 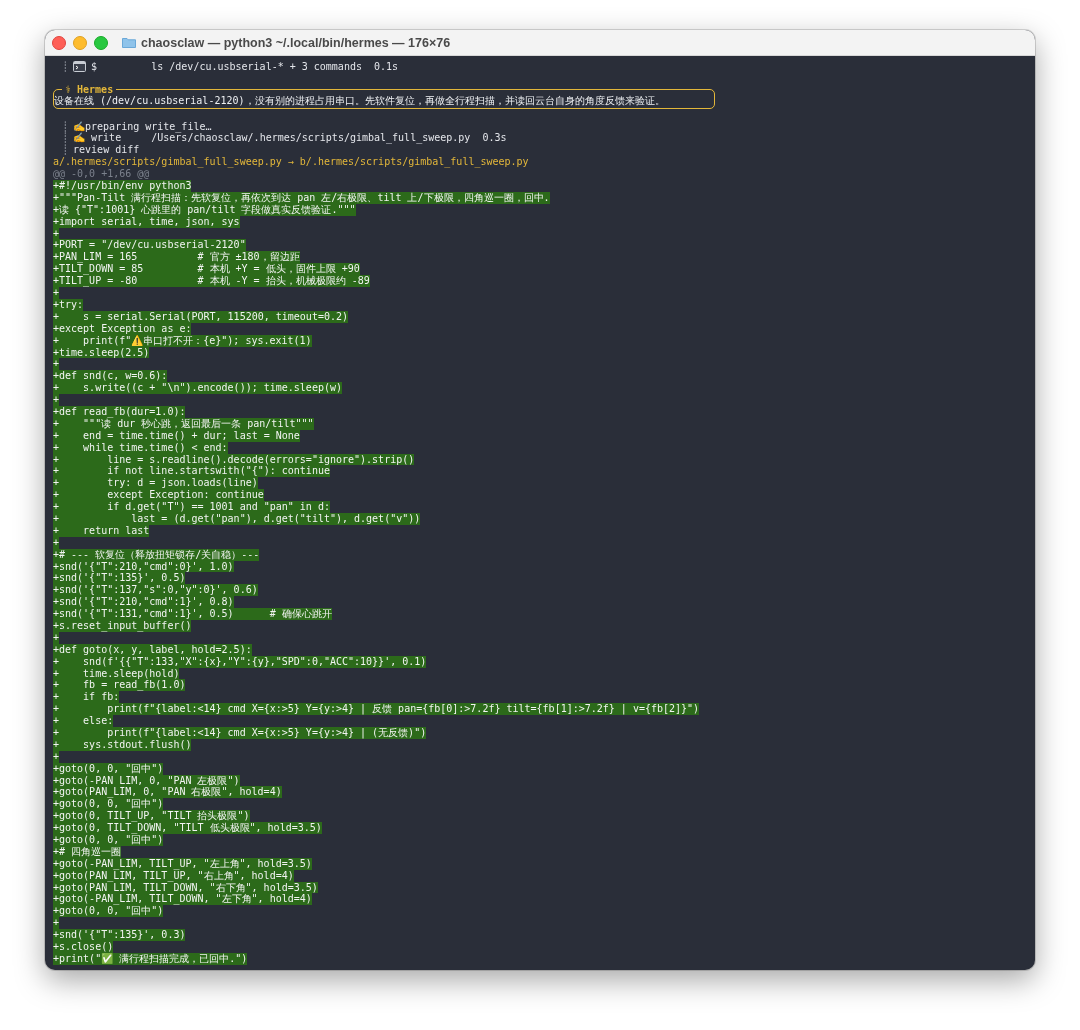 I want to click on agent-name: ⚕ Hermes, so click(x=89, y=89).